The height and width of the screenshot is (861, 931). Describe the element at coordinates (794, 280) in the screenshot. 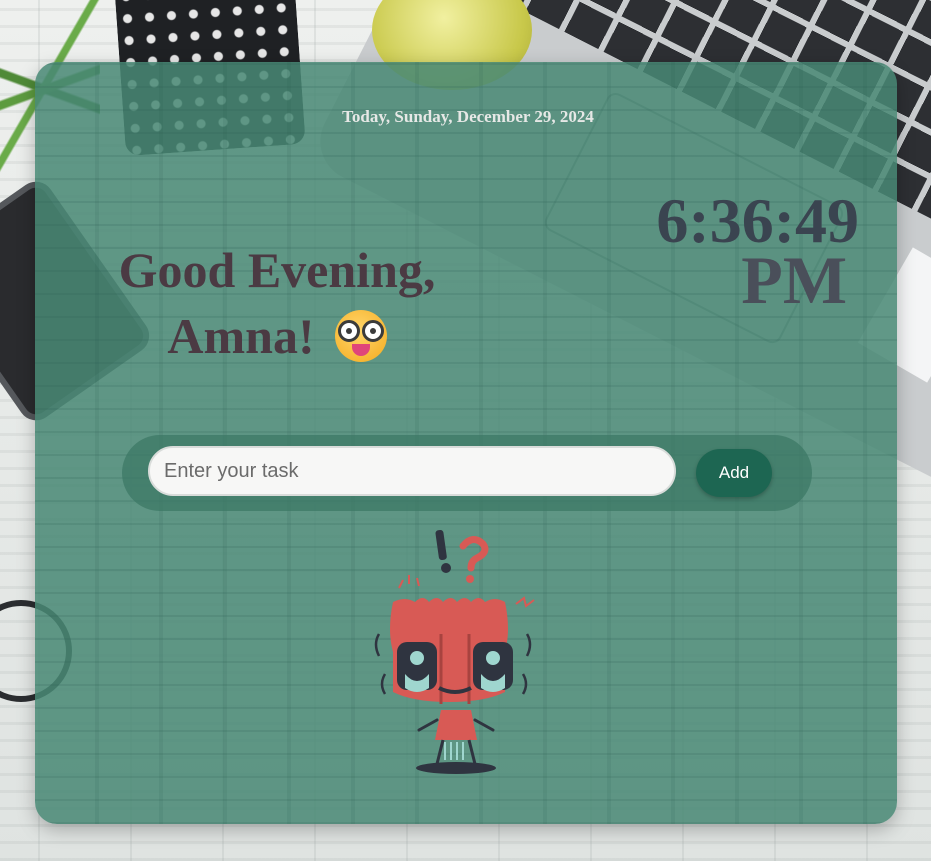

I see `clock-ampm: PM` at that location.